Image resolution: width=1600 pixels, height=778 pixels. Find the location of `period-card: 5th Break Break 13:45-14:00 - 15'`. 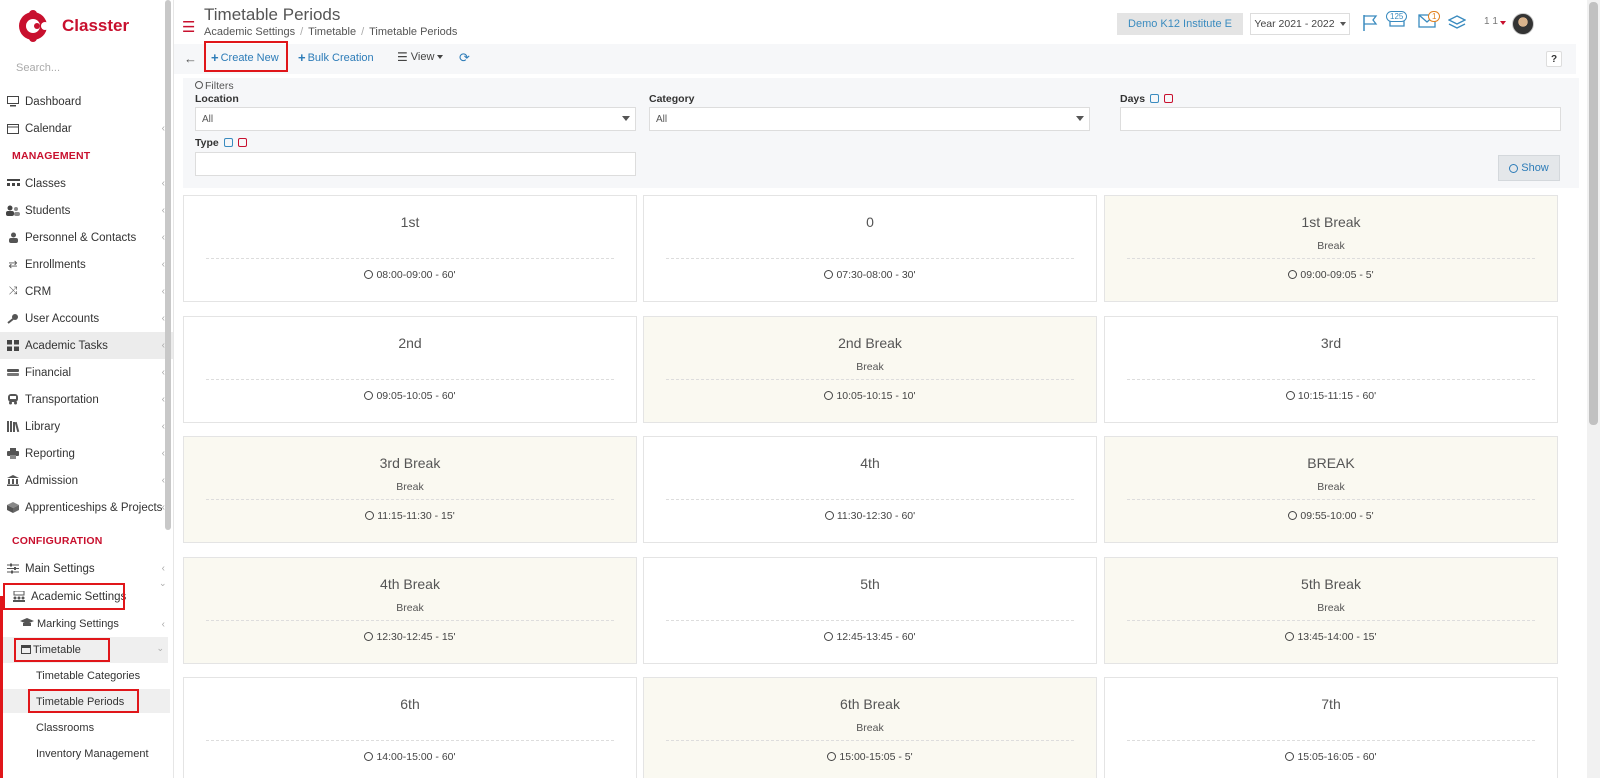

period-card: 5th Break Break 13:45-14:00 - 15' is located at coordinates (1331, 610).